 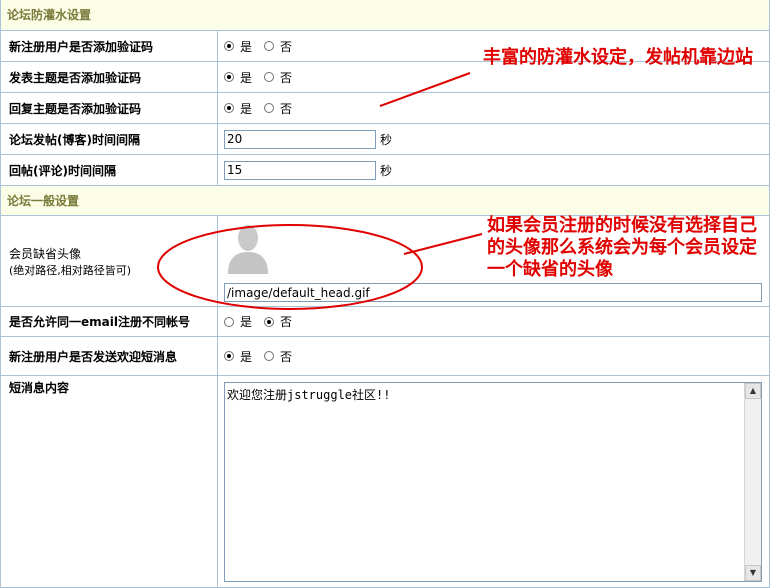 What do you see at coordinates (300, 139) in the screenshot?
I see `post-interval-input` at bounding box center [300, 139].